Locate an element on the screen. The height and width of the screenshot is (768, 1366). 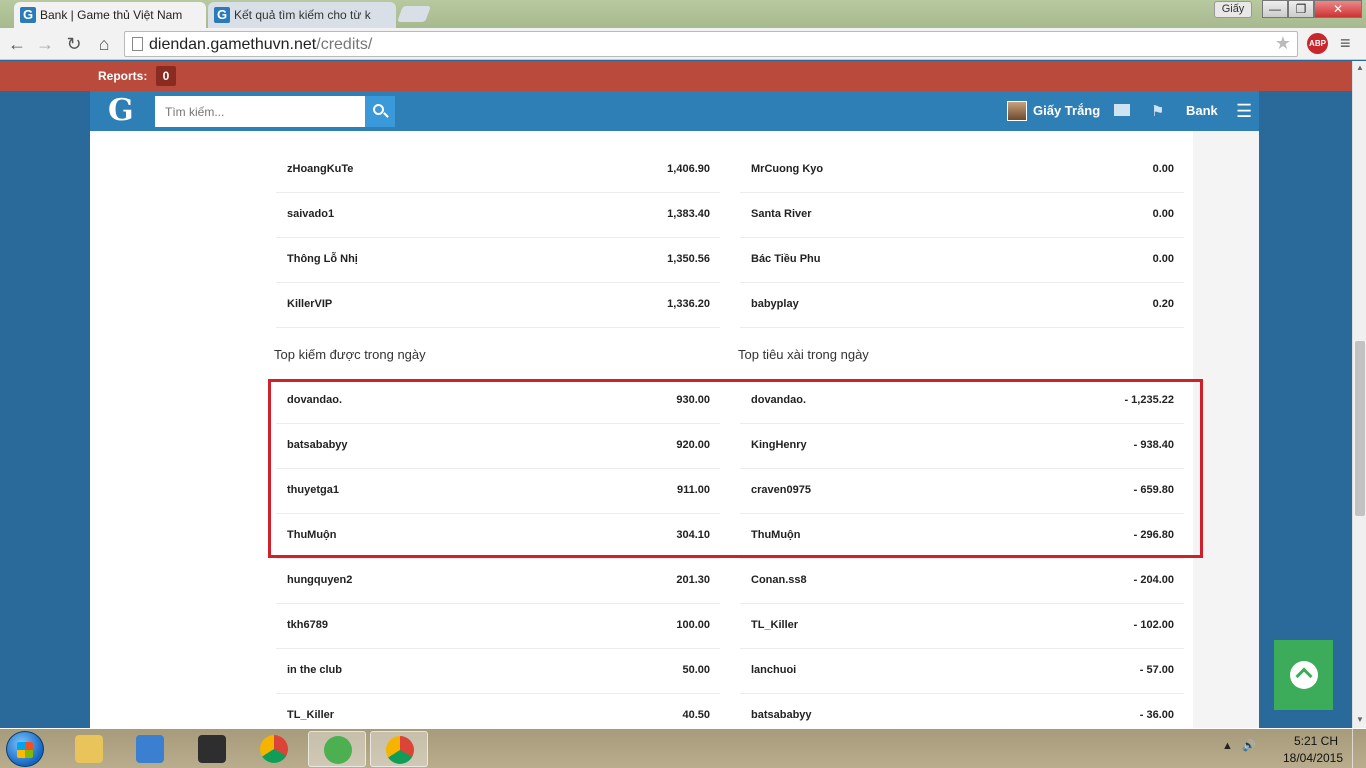
table-row: thuyetga1 911.00 is located at coordinates (498, 491).